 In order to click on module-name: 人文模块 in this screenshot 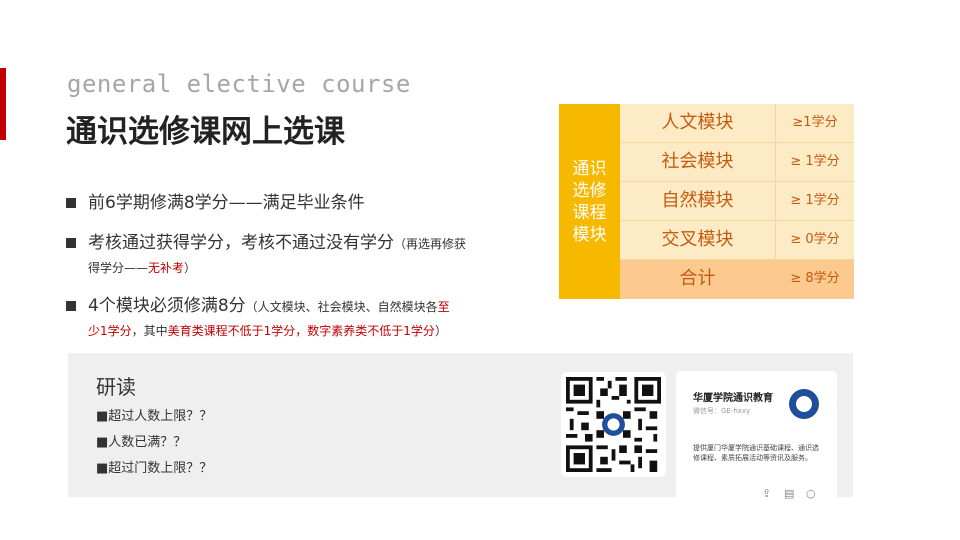, I will do `click(698, 123)`.